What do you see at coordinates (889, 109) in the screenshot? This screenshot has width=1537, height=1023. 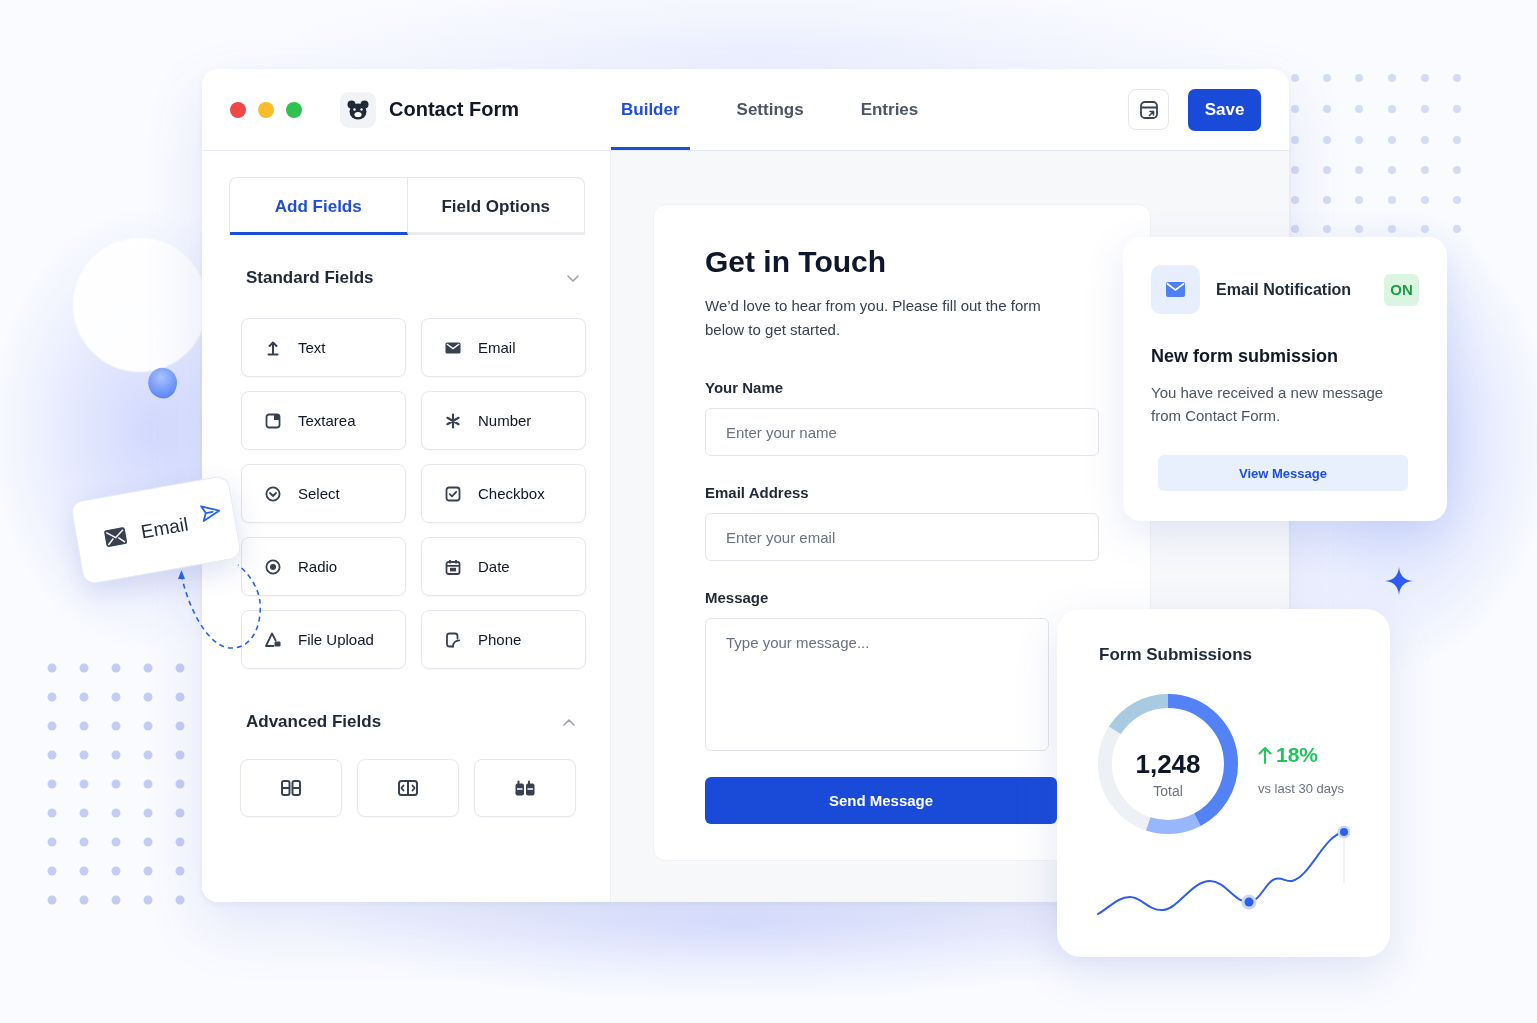 I see `nav-tab: Entries` at bounding box center [889, 109].